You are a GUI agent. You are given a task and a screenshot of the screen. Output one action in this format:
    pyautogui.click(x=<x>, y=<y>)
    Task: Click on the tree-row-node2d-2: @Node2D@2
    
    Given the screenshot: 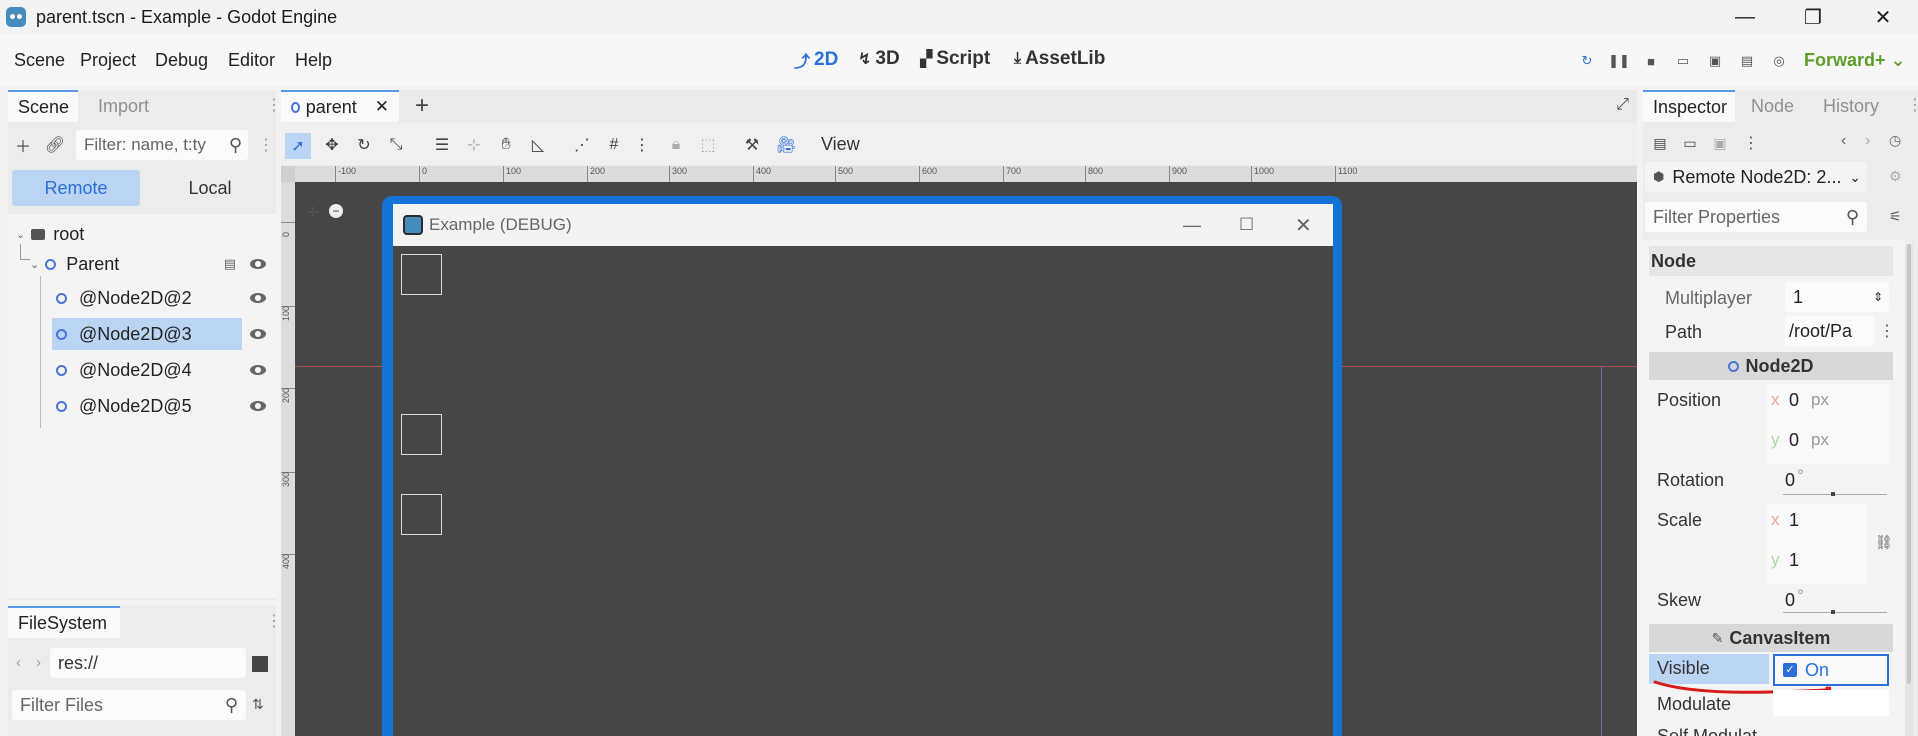 What is the action you would take?
    pyautogui.click(x=159, y=298)
    